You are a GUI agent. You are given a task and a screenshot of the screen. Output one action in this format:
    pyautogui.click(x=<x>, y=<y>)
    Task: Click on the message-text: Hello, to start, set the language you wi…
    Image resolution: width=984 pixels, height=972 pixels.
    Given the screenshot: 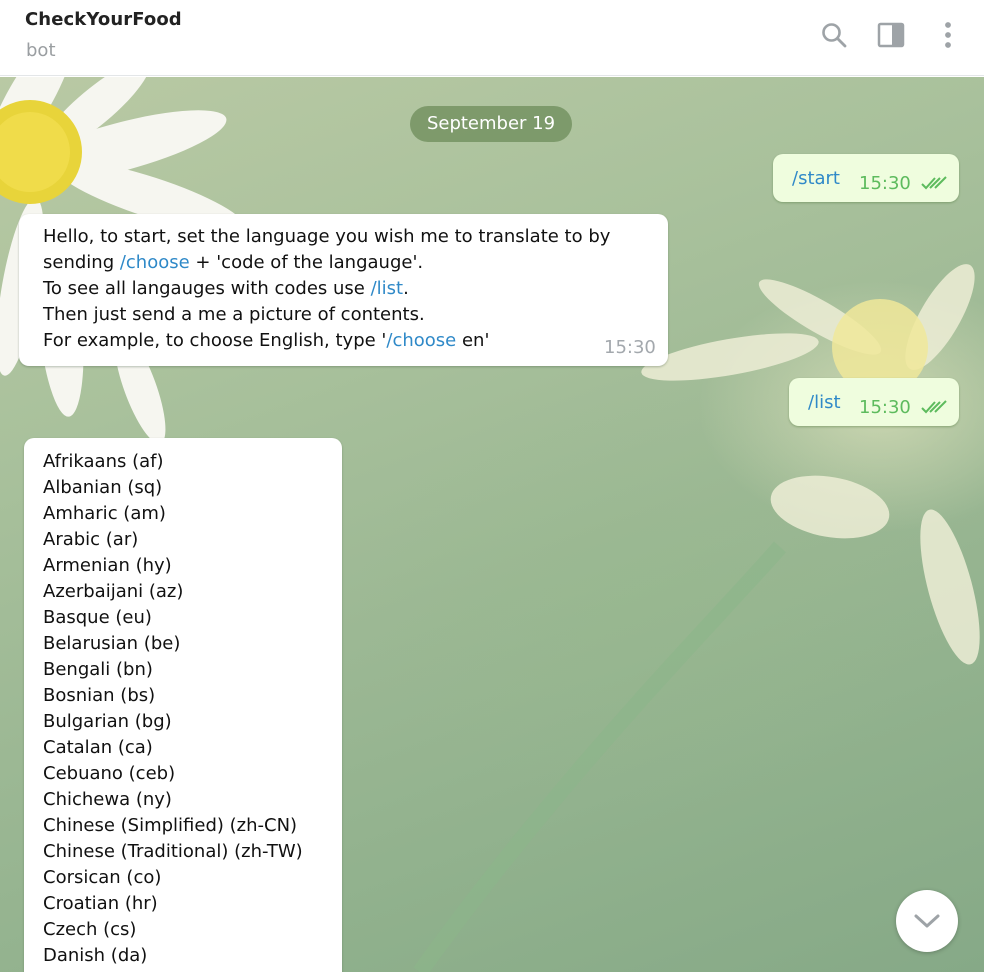 What is the action you would take?
    pyautogui.click(x=326, y=289)
    